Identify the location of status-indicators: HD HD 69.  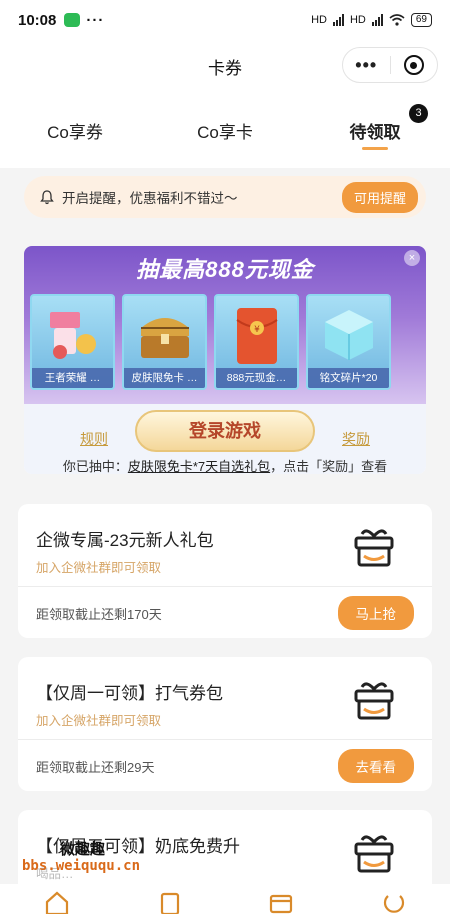
(371, 20).